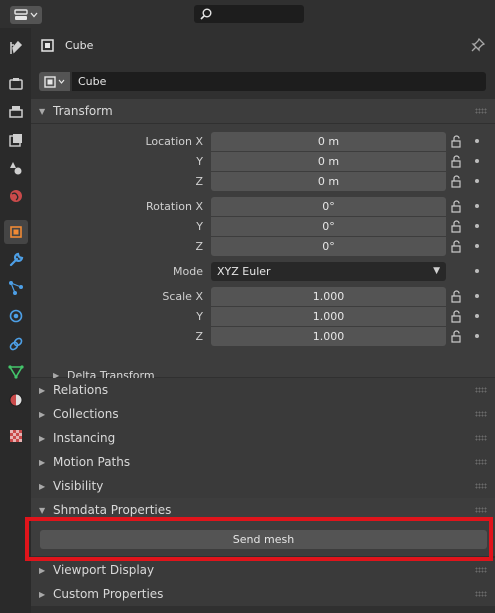 The image size is (495, 613). Describe the element at coordinates (328, 296) in the screenshot. I see `scale-x-field: 1.000` at that location.